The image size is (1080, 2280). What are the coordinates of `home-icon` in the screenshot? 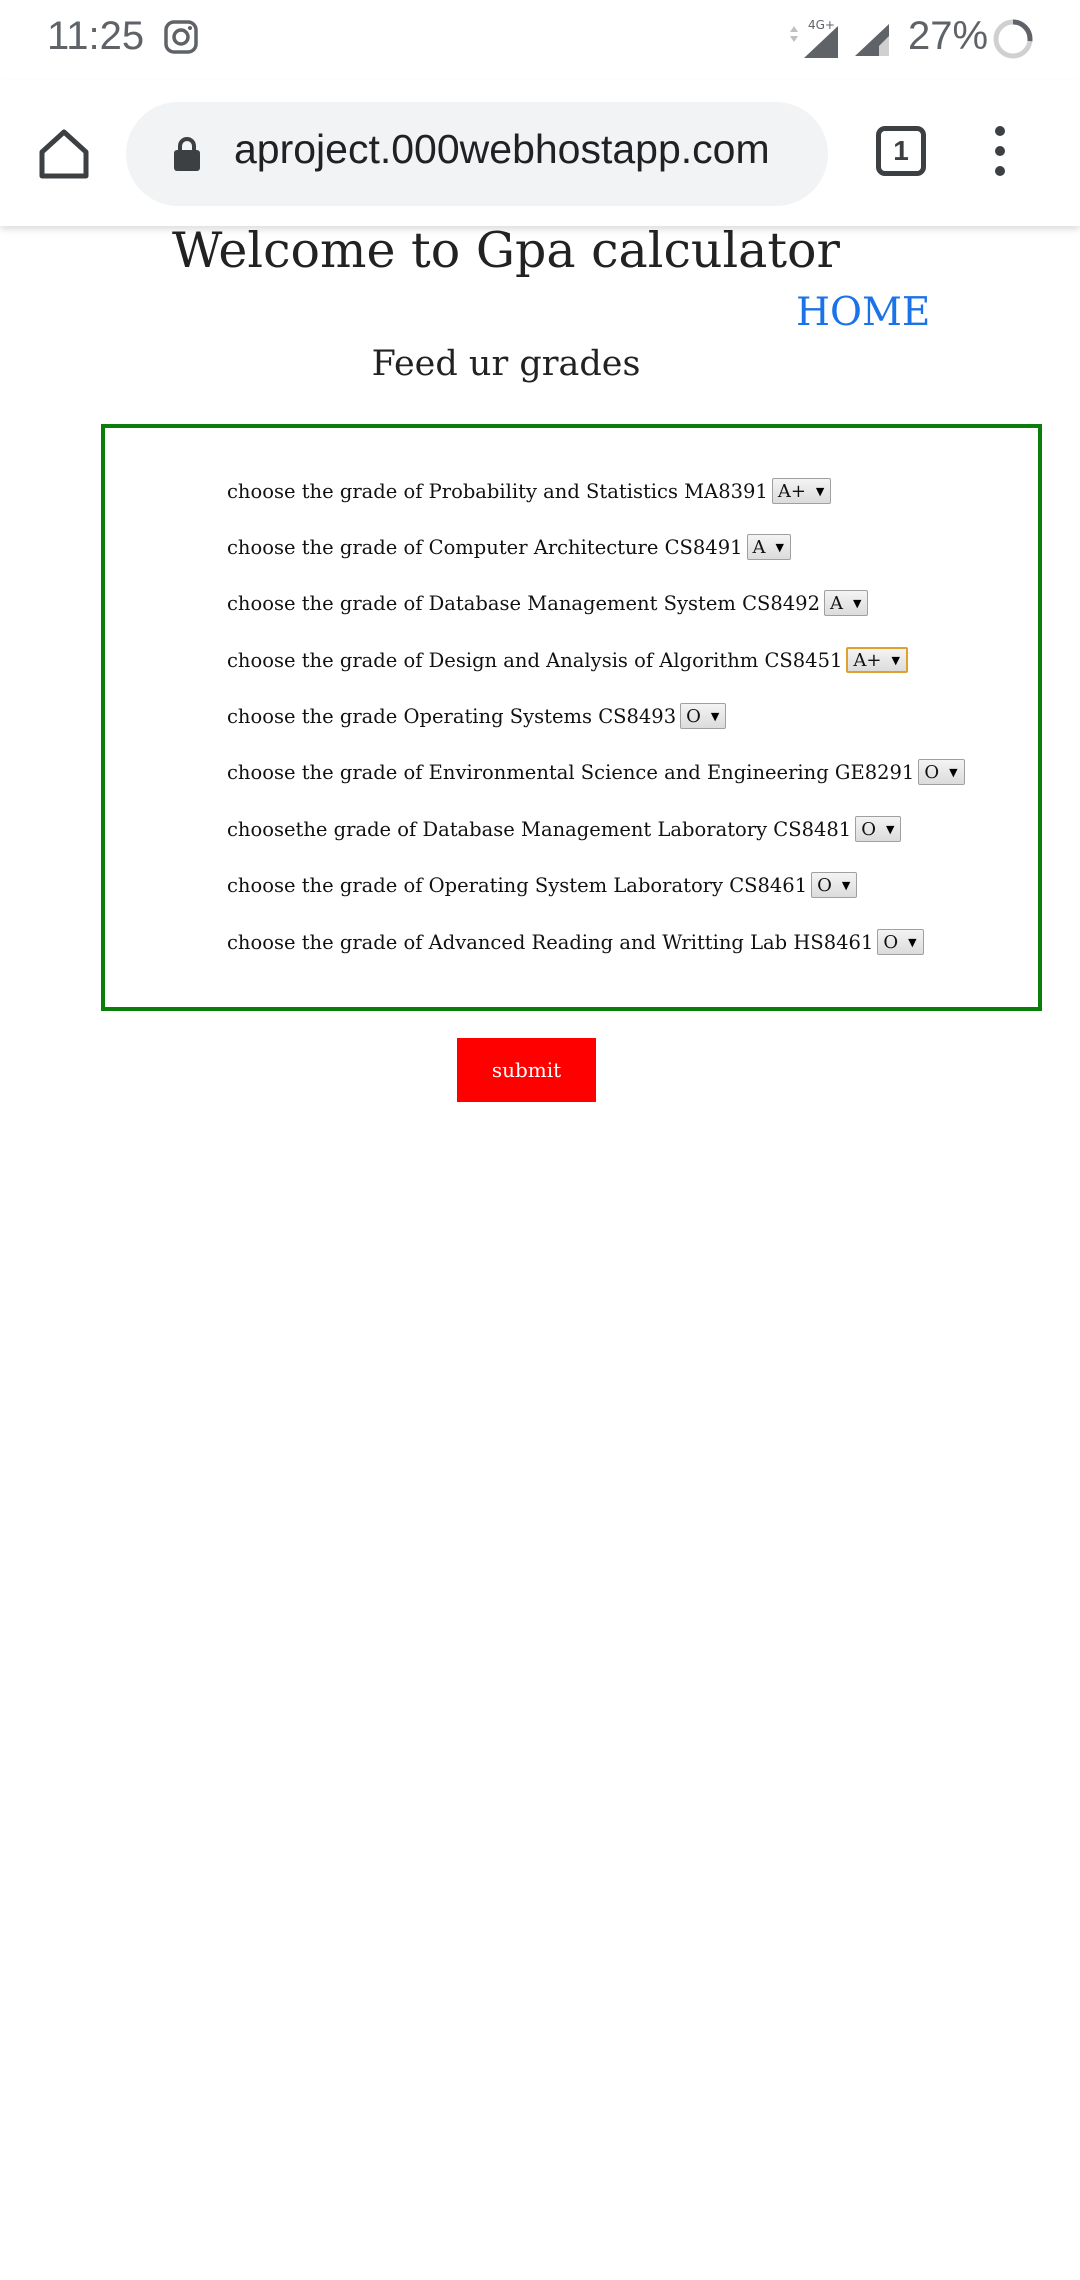 It's located at (64, 154).